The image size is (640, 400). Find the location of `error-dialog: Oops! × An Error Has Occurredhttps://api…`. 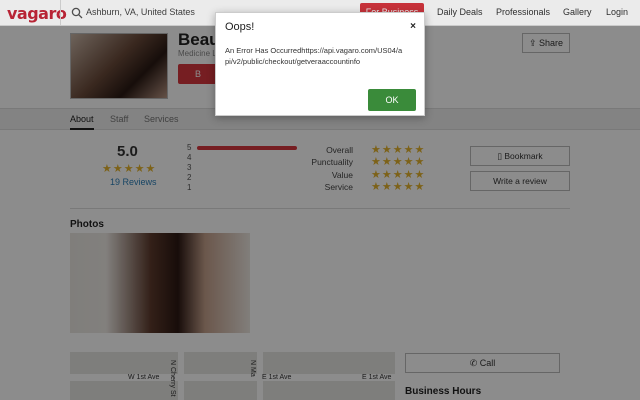

error-dialog: Oops! × An Error Has Occurredhttps://api… is located at coordinates (320, 64).